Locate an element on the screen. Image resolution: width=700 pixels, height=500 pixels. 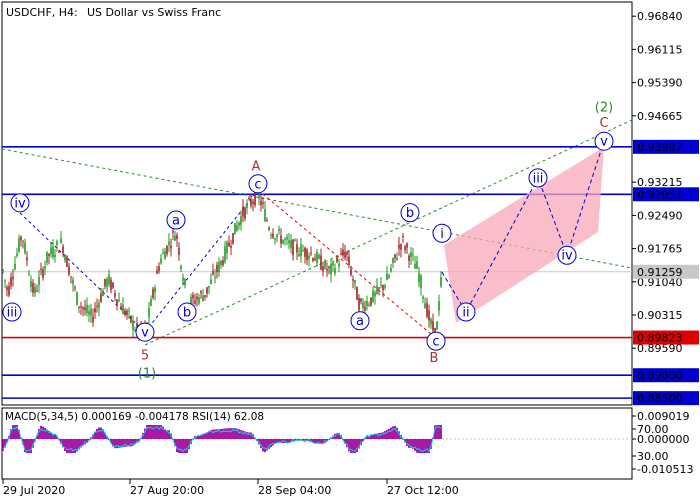
forecast-layer is located at coordinates (523, 232).